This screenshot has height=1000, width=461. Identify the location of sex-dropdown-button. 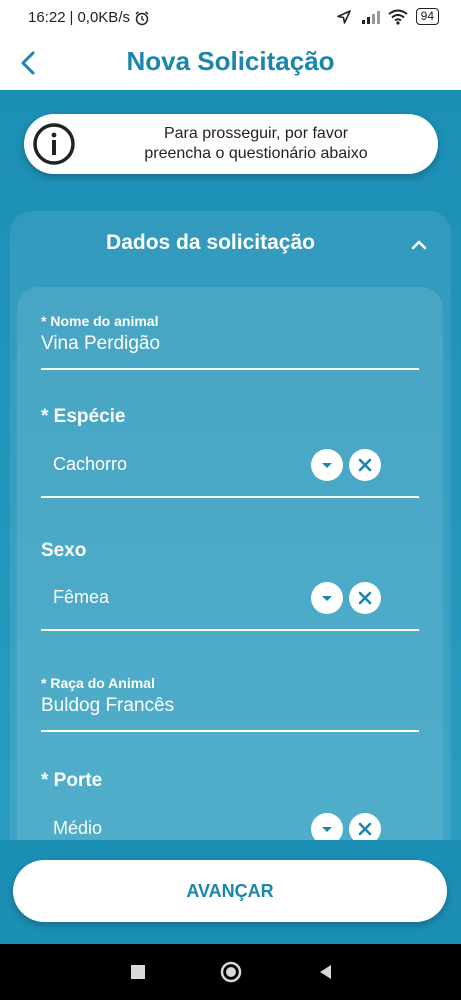
(327, 598).